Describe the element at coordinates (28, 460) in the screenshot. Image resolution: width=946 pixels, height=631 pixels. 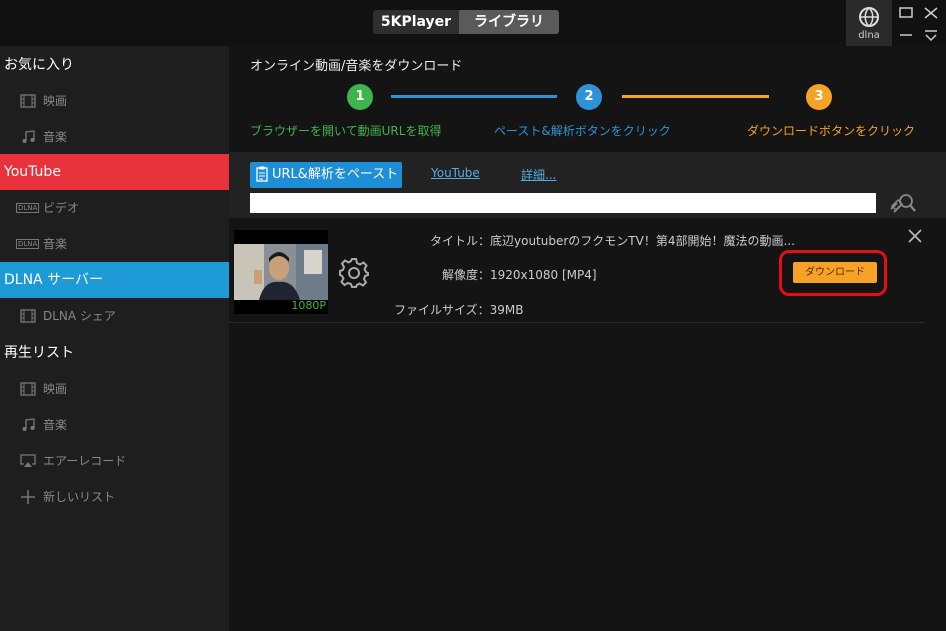
I see `airplay-icon` at that location.